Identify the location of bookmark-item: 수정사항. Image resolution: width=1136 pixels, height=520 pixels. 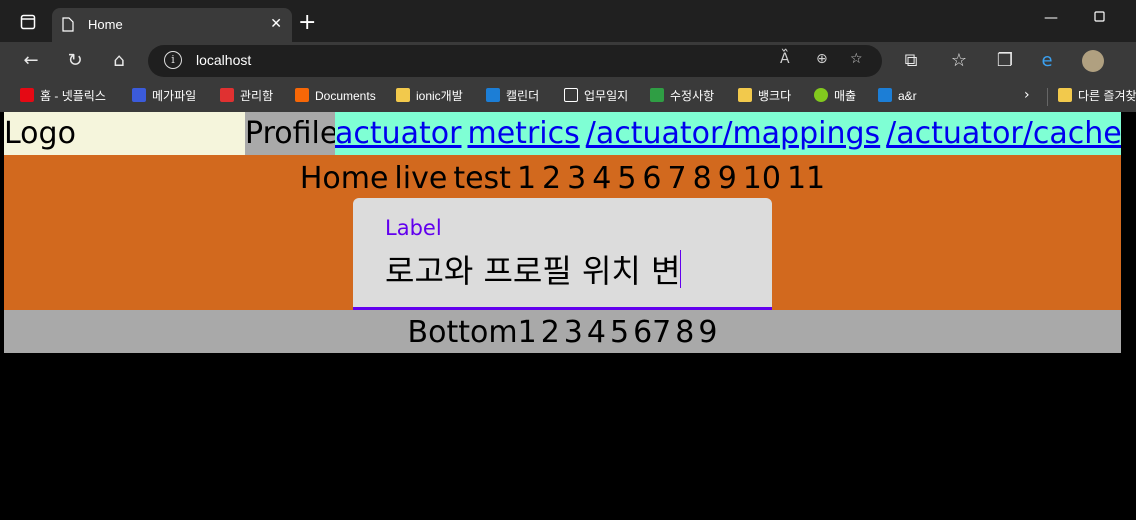
(682, 96).